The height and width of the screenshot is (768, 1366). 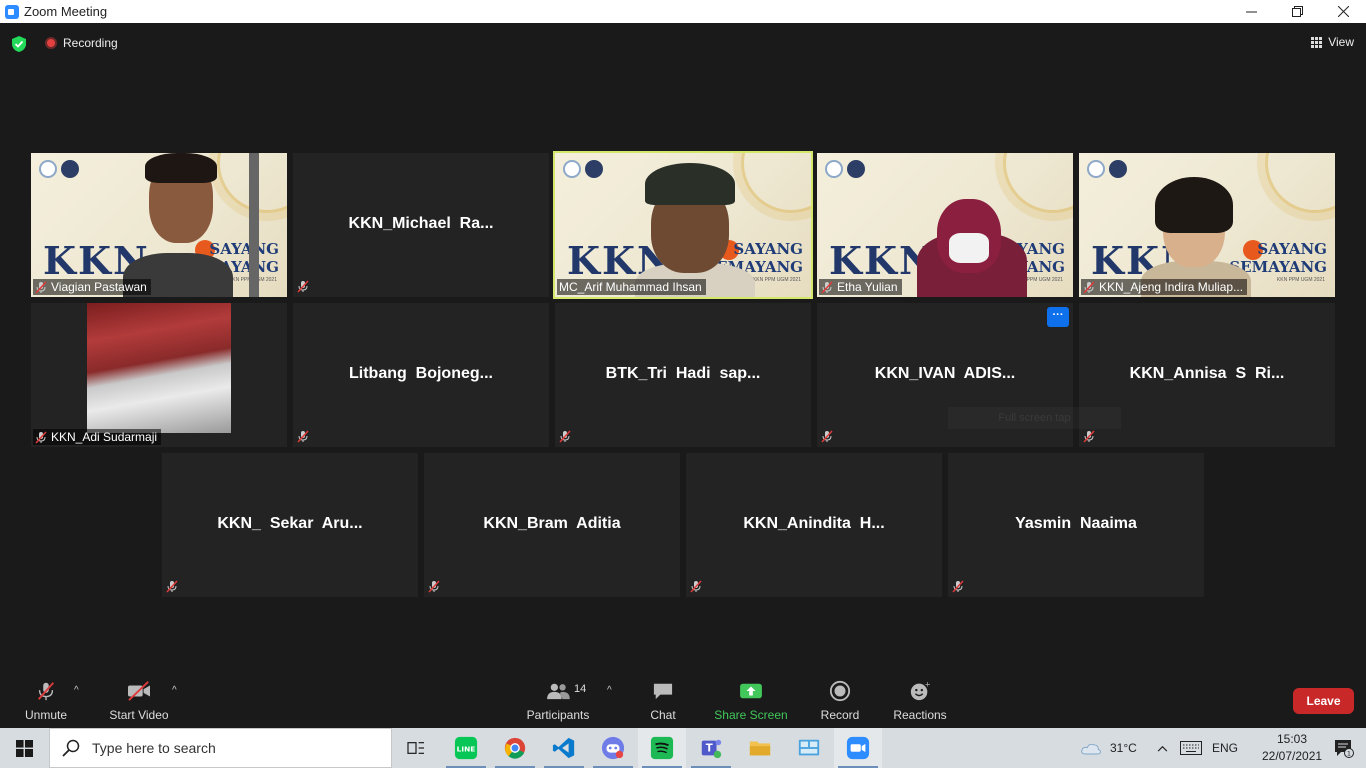 I want to click on show-hidden-icons-button, so click(x=1162, y=748).